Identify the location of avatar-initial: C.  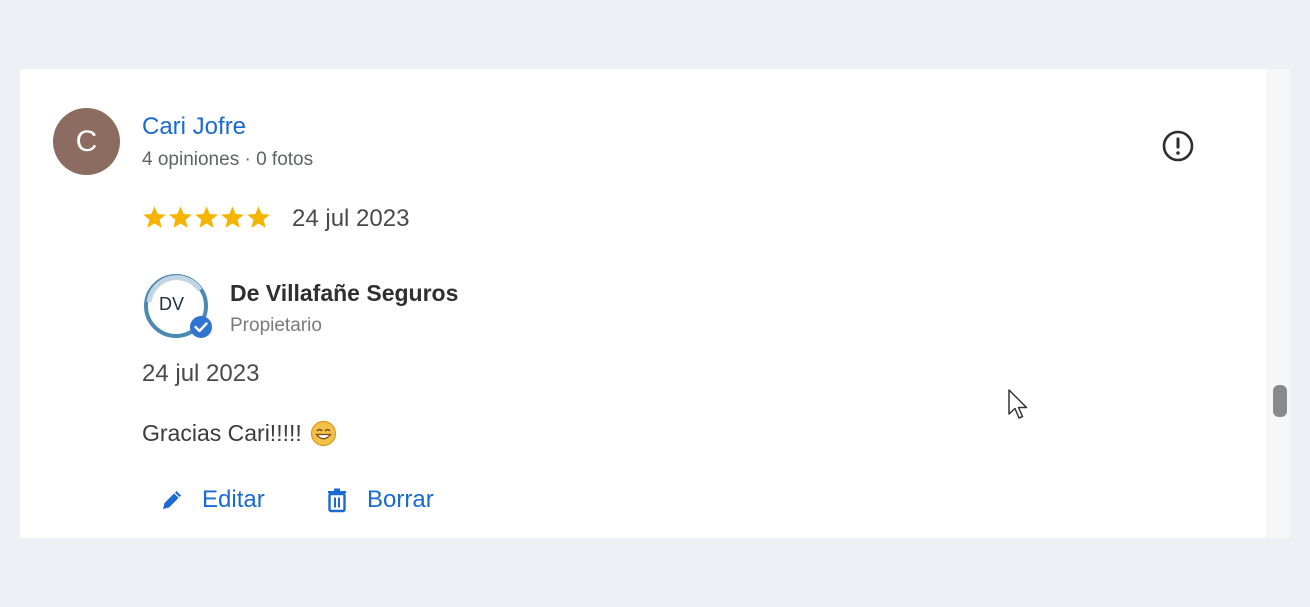
(86, 141).